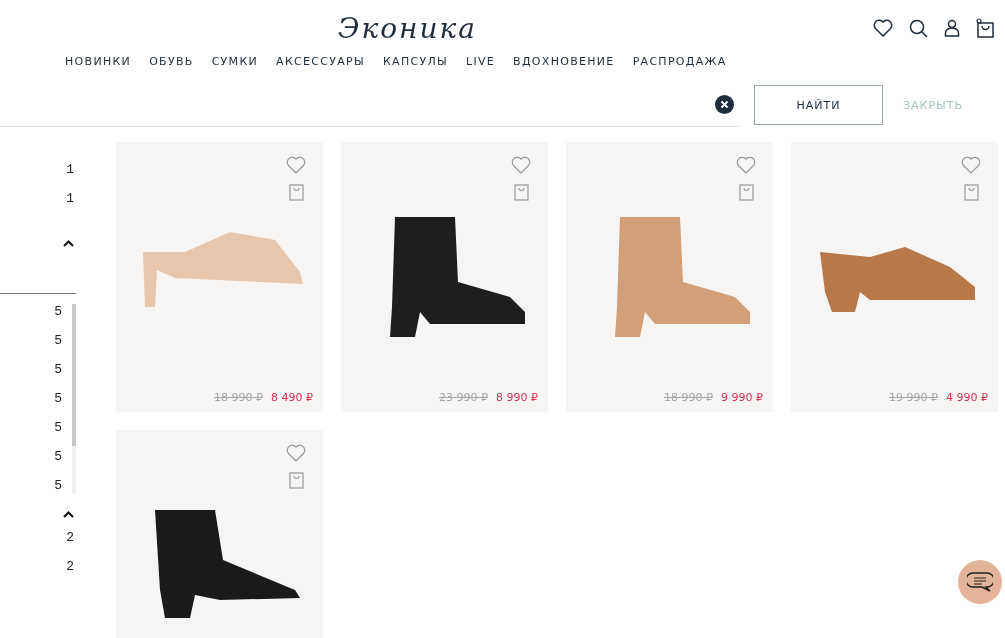 Image resolution: width=1005 pixels, height=638 pixels. I want to click on nav-link: ВДОХНОВЕНИЕ, so click(564, 61).